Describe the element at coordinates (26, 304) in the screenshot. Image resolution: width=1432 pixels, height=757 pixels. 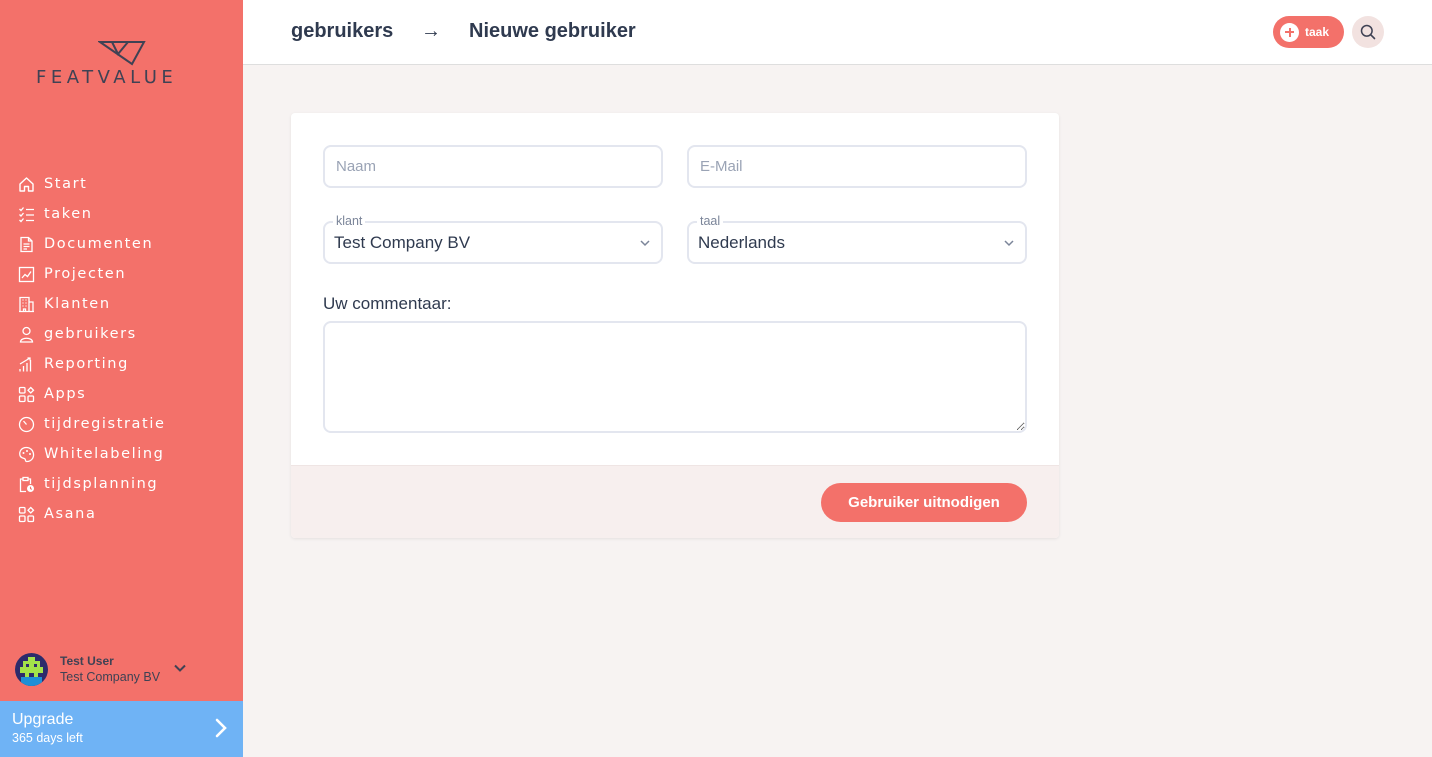
I see `building-icon` at that location.